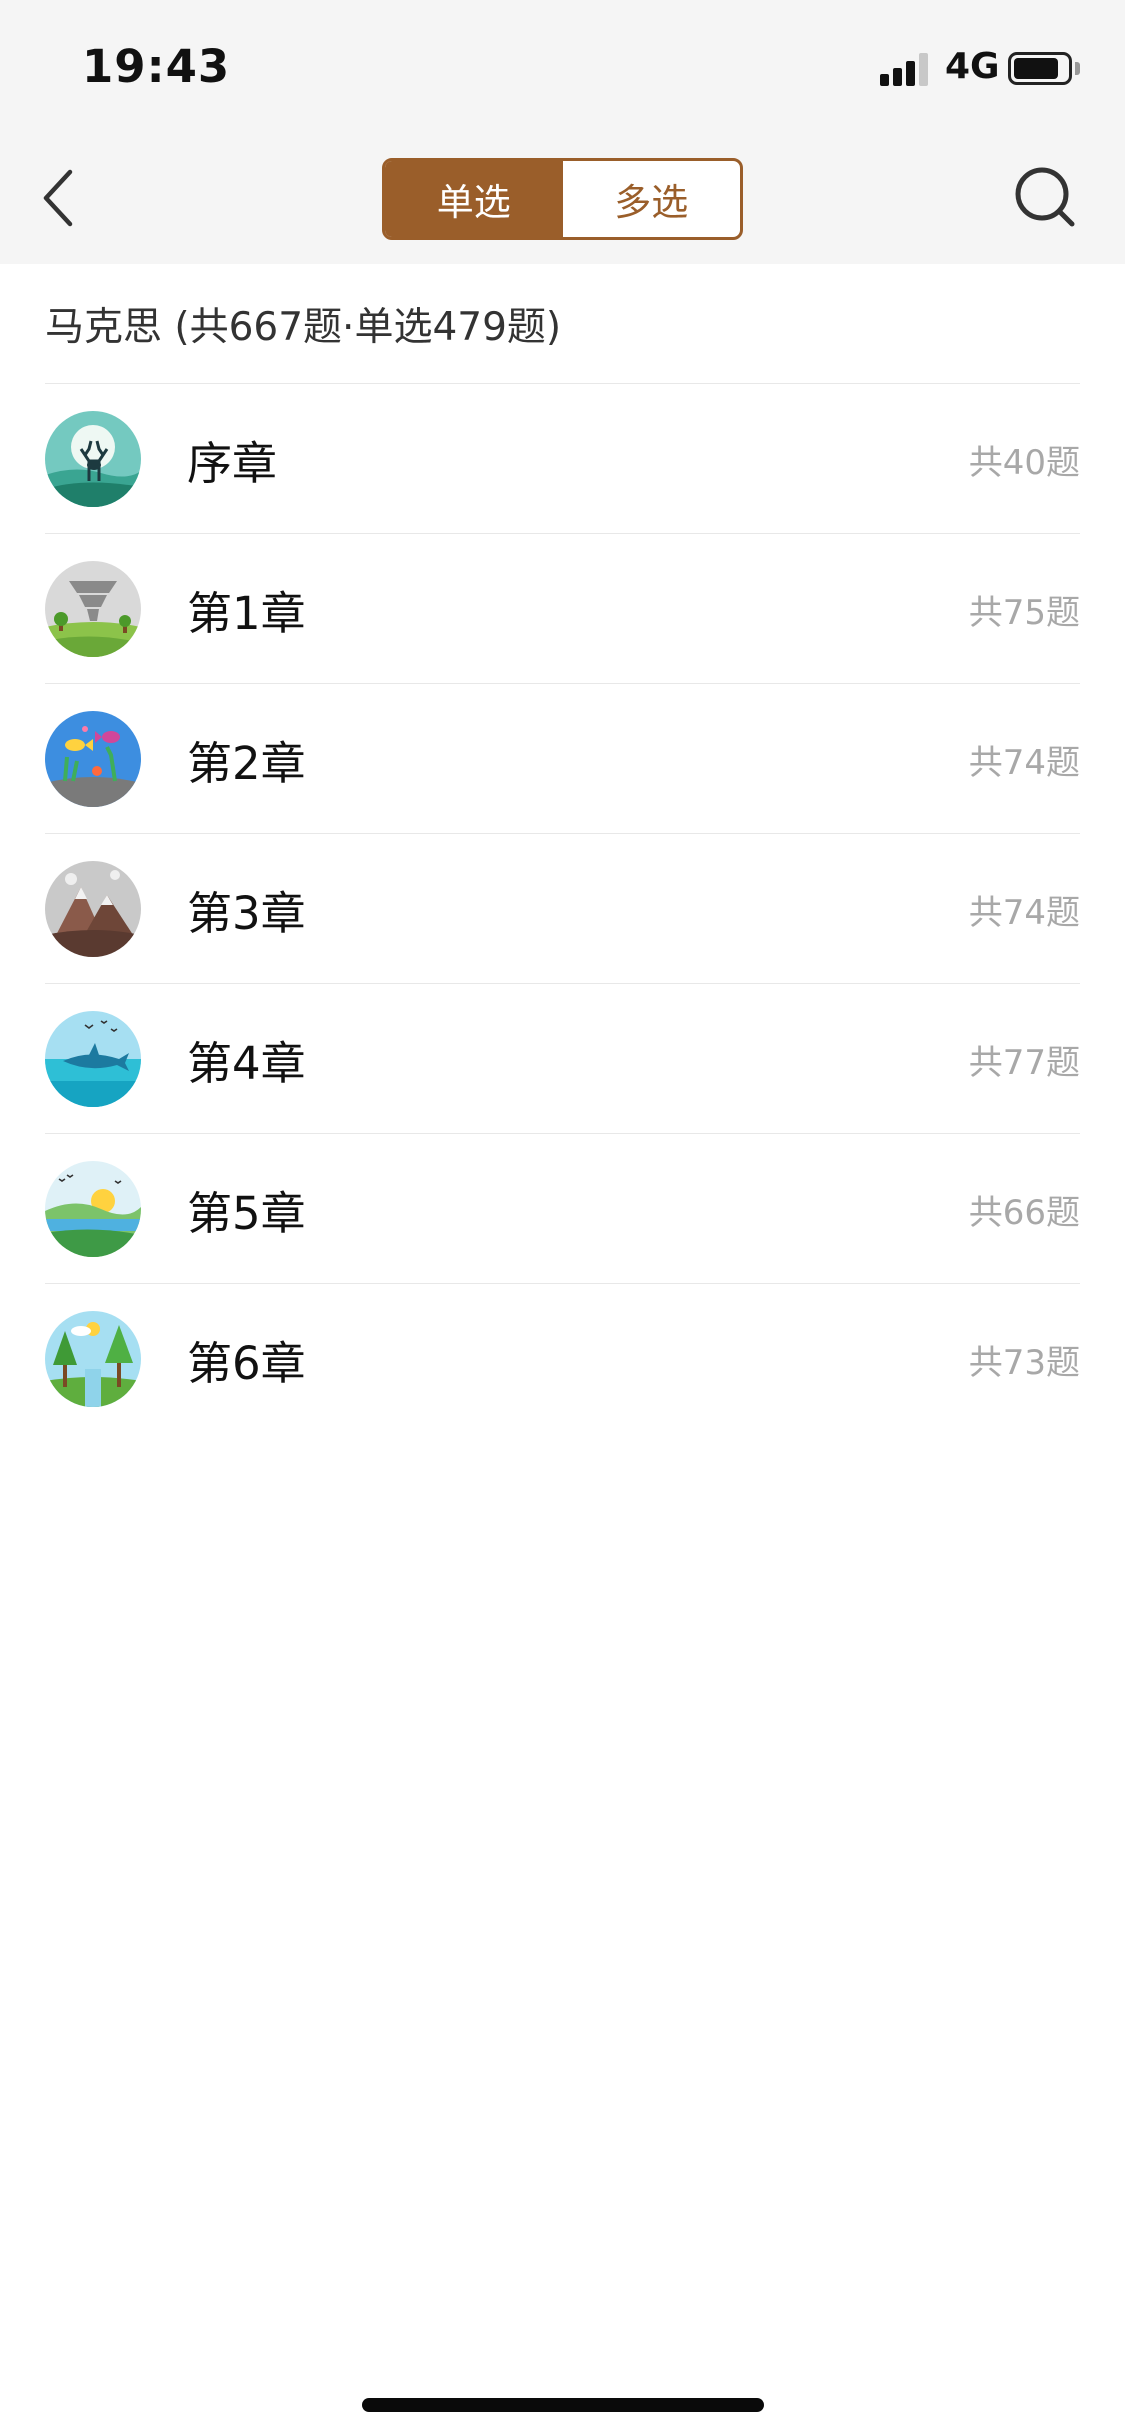 The image size is (1125, 2436). I want to click on search-button, so click(1045, 197).